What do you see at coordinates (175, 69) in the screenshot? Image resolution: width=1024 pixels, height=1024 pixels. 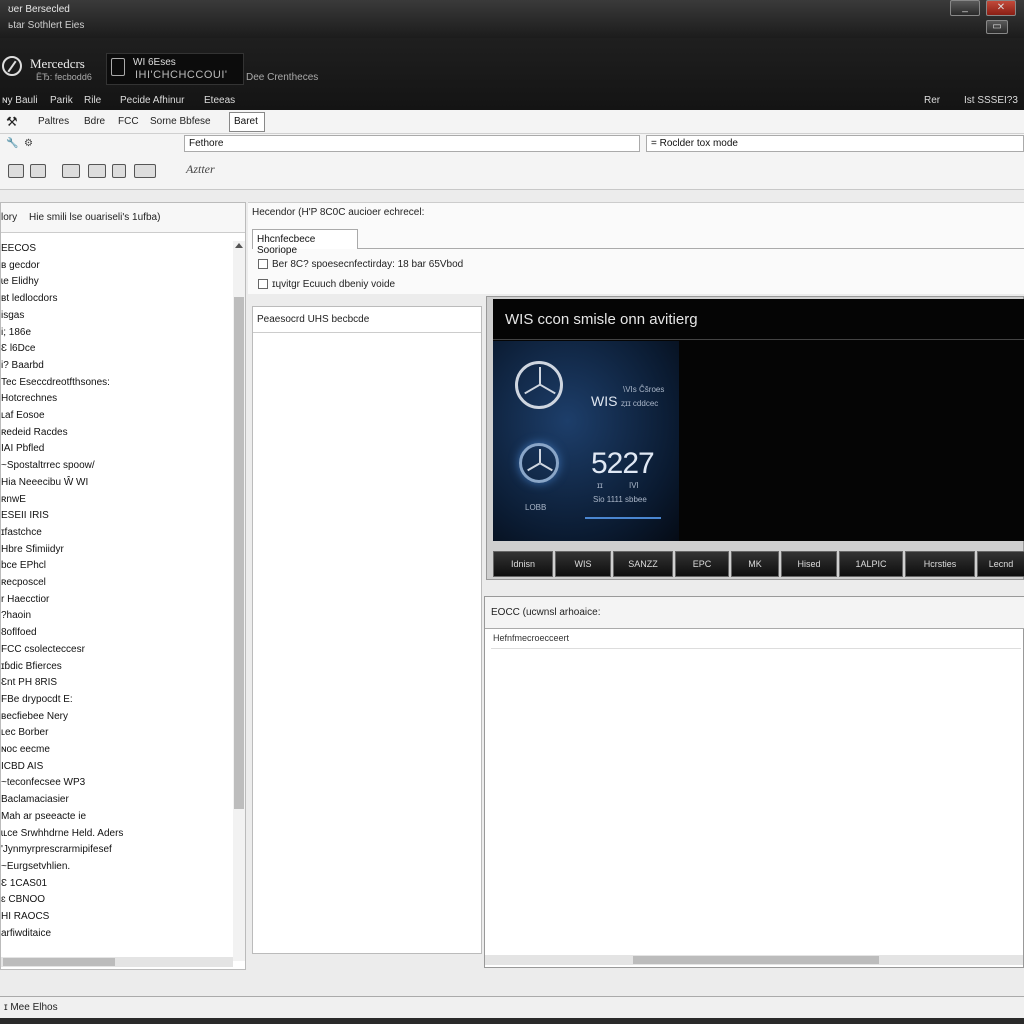 I see `product-selector: WI 6Eses IHI'CHCHCCOUI'` at bounding box center [175, 69].